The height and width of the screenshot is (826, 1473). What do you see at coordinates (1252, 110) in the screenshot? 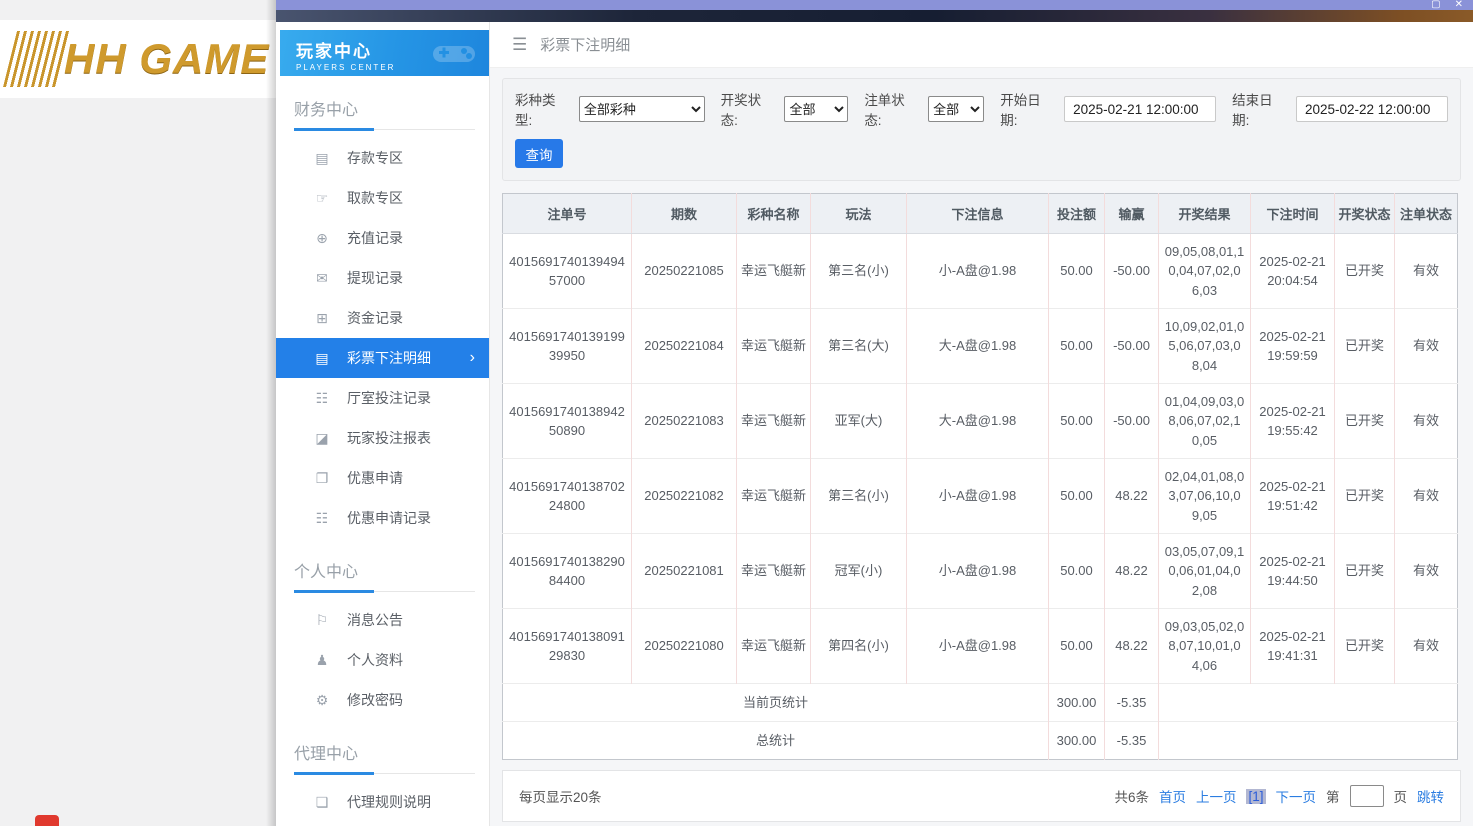
I see `end-date-label: 结束日期:` at bounding box center [1252, 110].